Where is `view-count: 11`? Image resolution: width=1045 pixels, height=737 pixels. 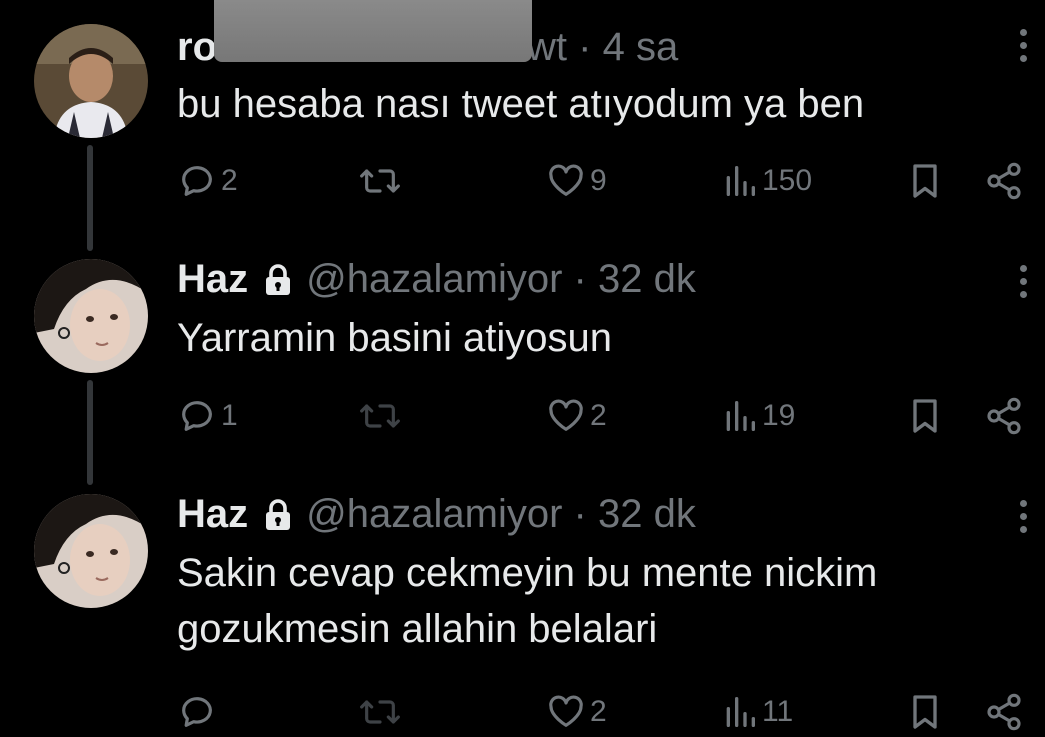
view-count: 11 is located at coordinates (778, 711).